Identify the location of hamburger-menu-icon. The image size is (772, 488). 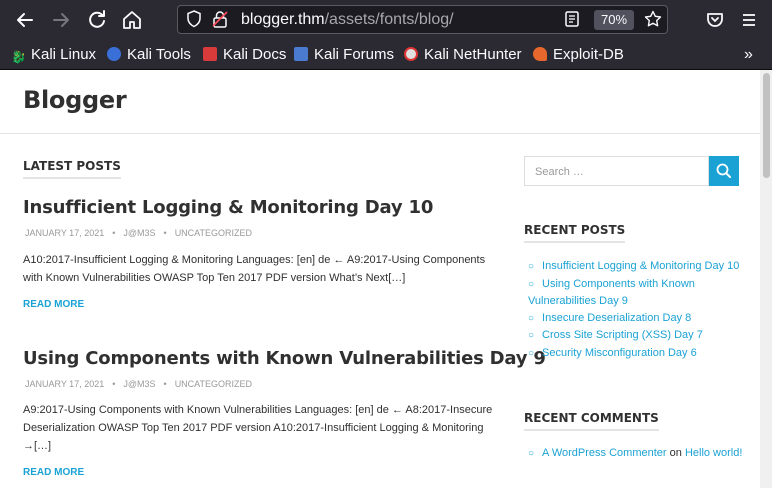
(749, 20).